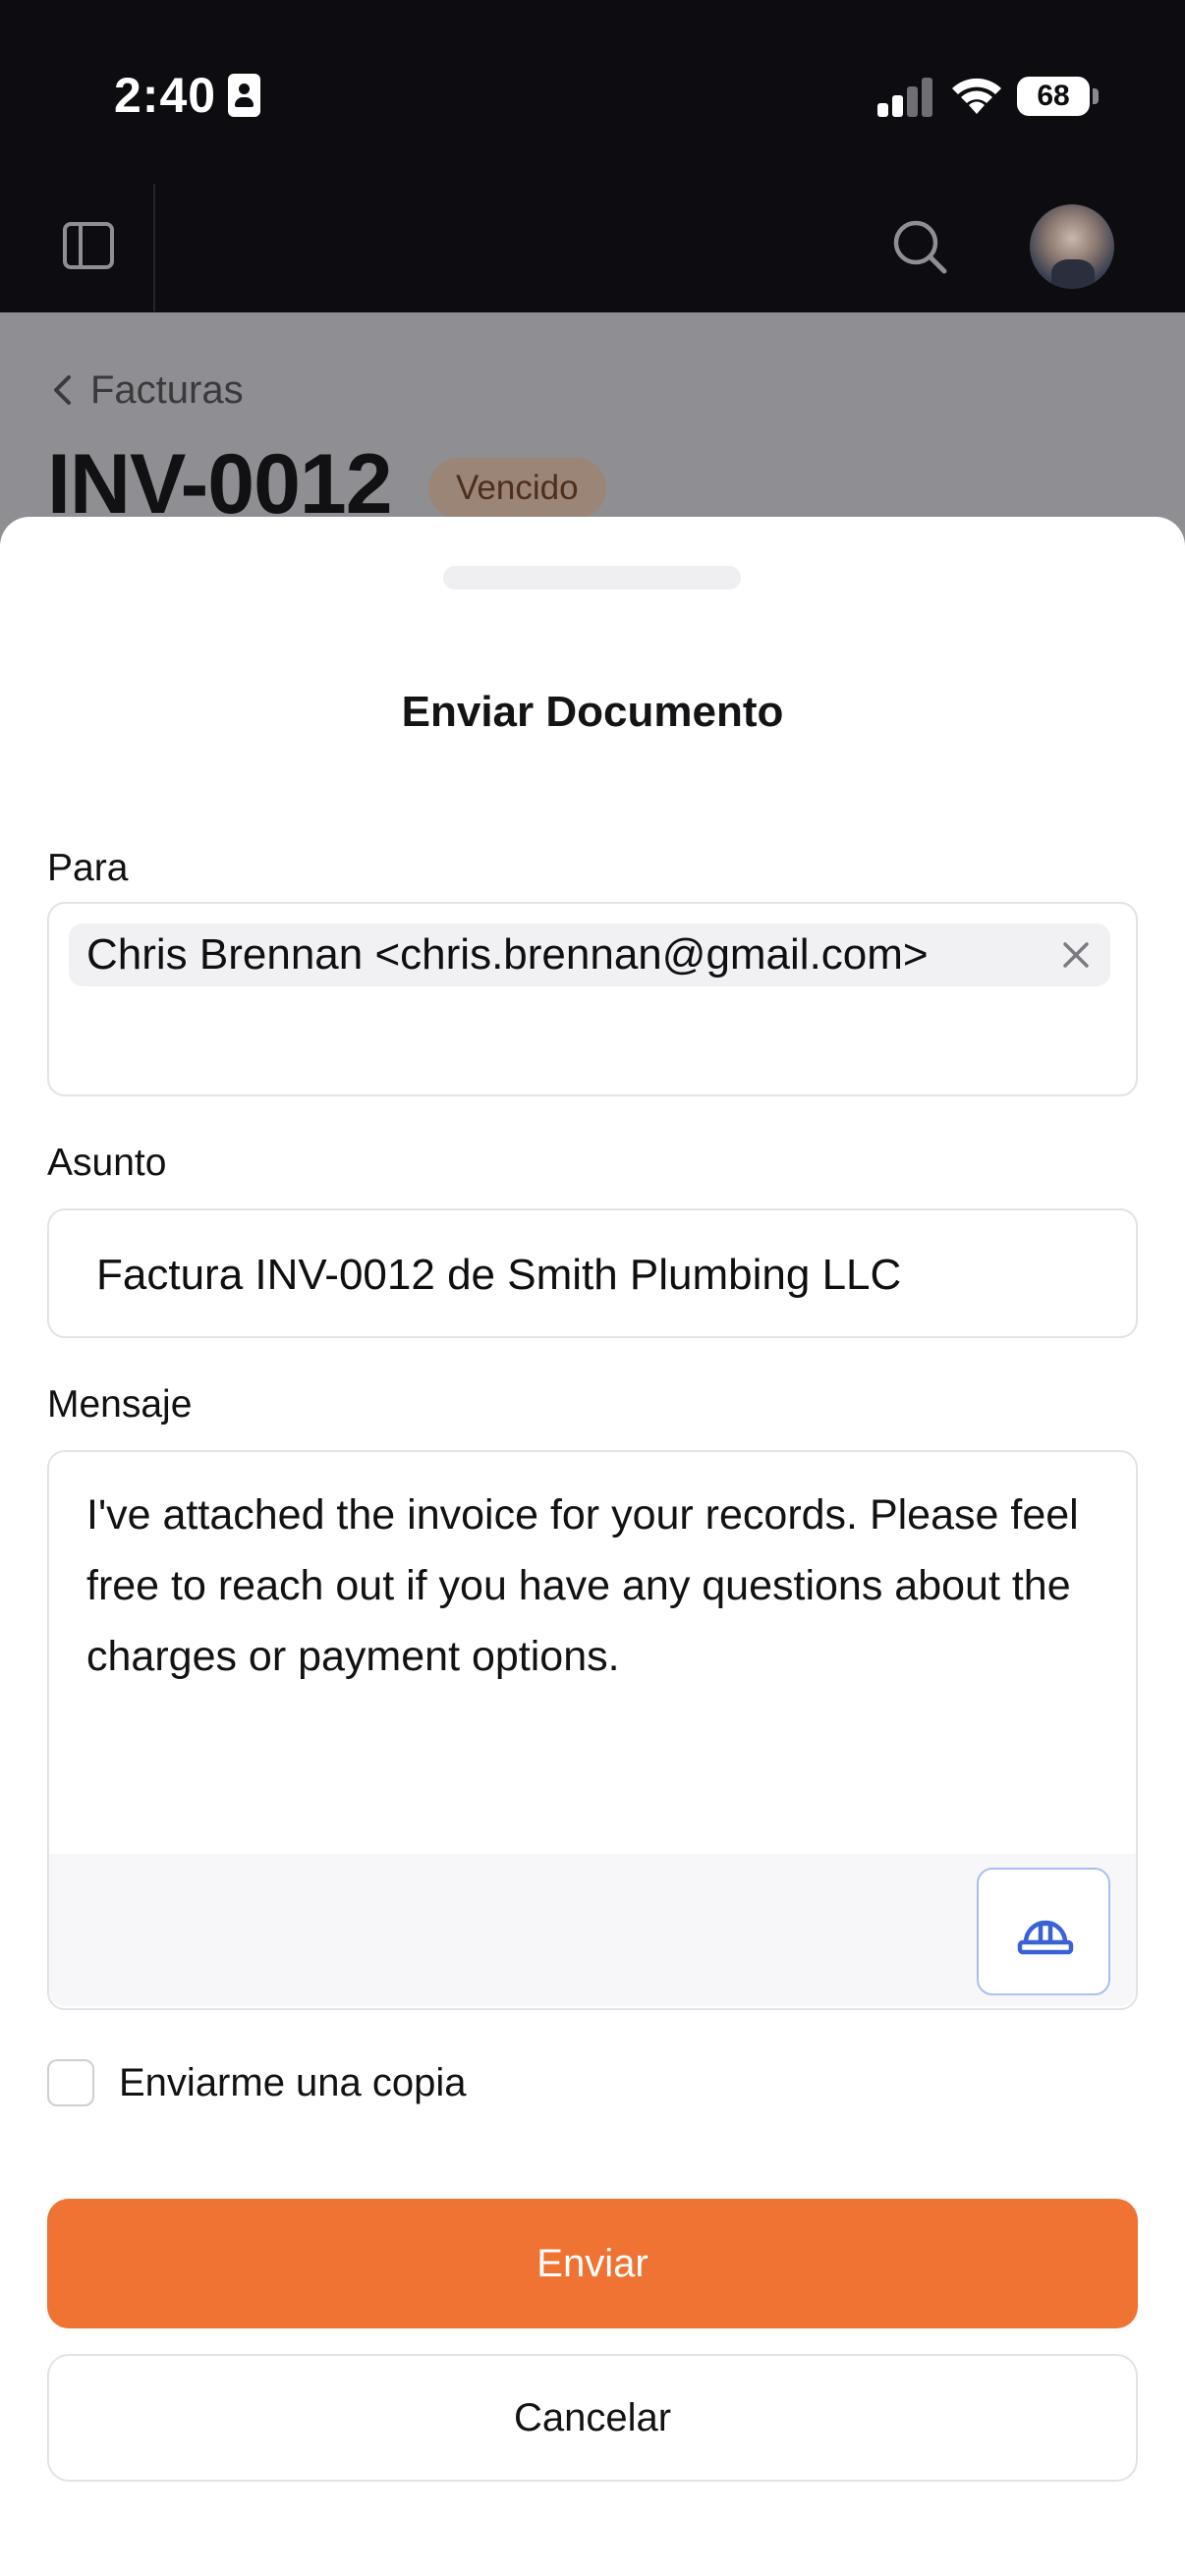 The height and width of the screenshot is (2576, 1185). Describe the element at coordinates (1076, 955) in the screenshot. I see `close-icon` at that location.